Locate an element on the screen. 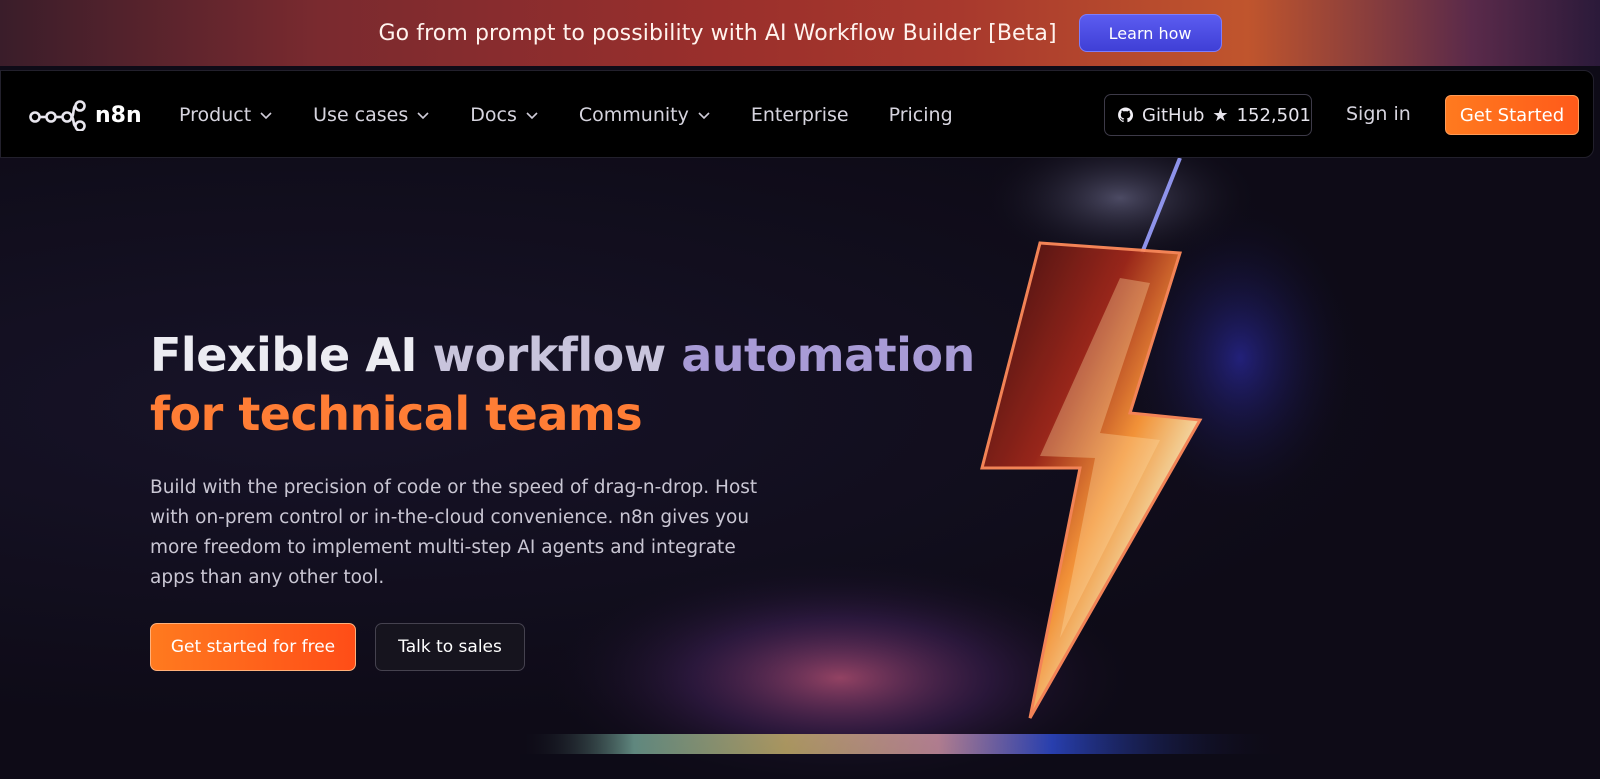  headline-part-1: Flexible AI is located at coordinates (283, 355).